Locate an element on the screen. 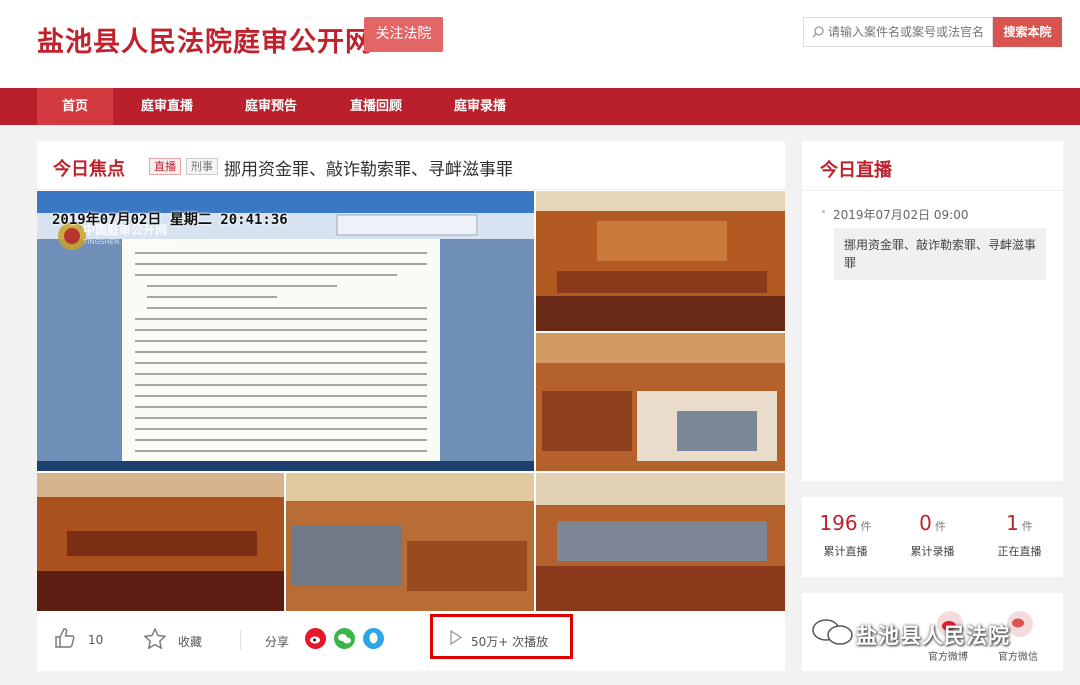 The image size is (1080, 685). official-weibo-label: 官方微博 is located at coordinates (948, 655).